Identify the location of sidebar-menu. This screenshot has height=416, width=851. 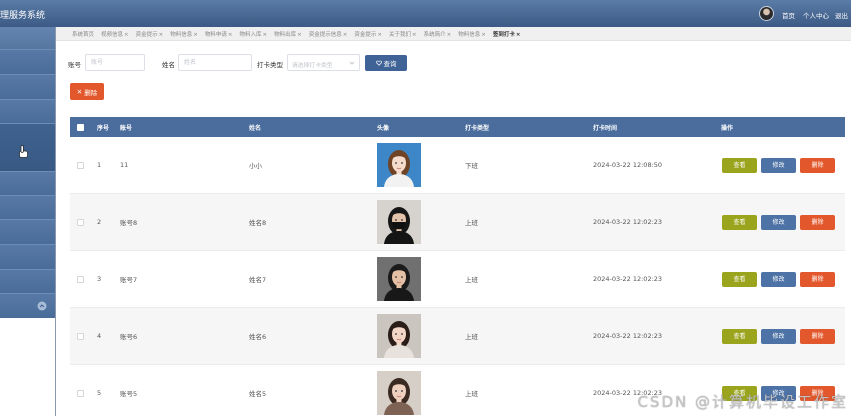
(27, 172).